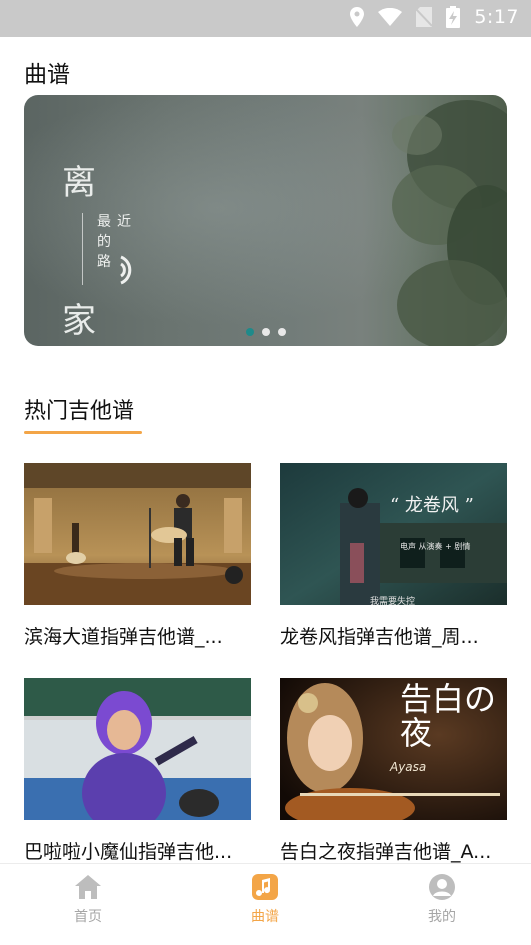 This screenshot has height=945, width=531. Describe the element at coordinates (265, 917) in the screenshot. I see `tab-label: 曲谱` at that location.